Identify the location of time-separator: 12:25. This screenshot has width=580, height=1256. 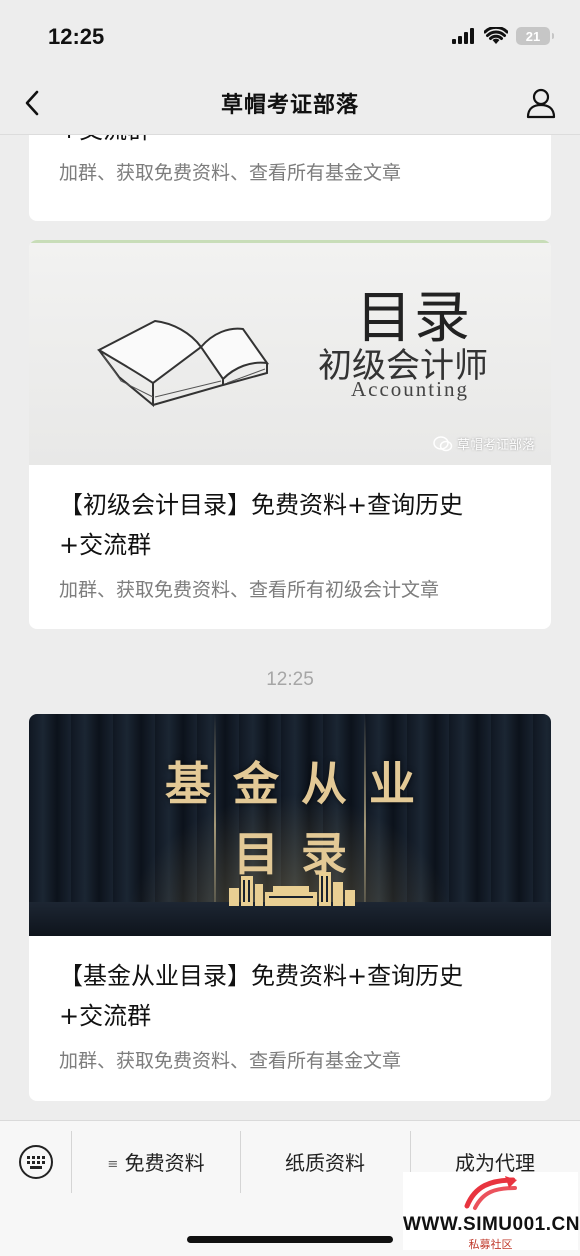
(290, 679).